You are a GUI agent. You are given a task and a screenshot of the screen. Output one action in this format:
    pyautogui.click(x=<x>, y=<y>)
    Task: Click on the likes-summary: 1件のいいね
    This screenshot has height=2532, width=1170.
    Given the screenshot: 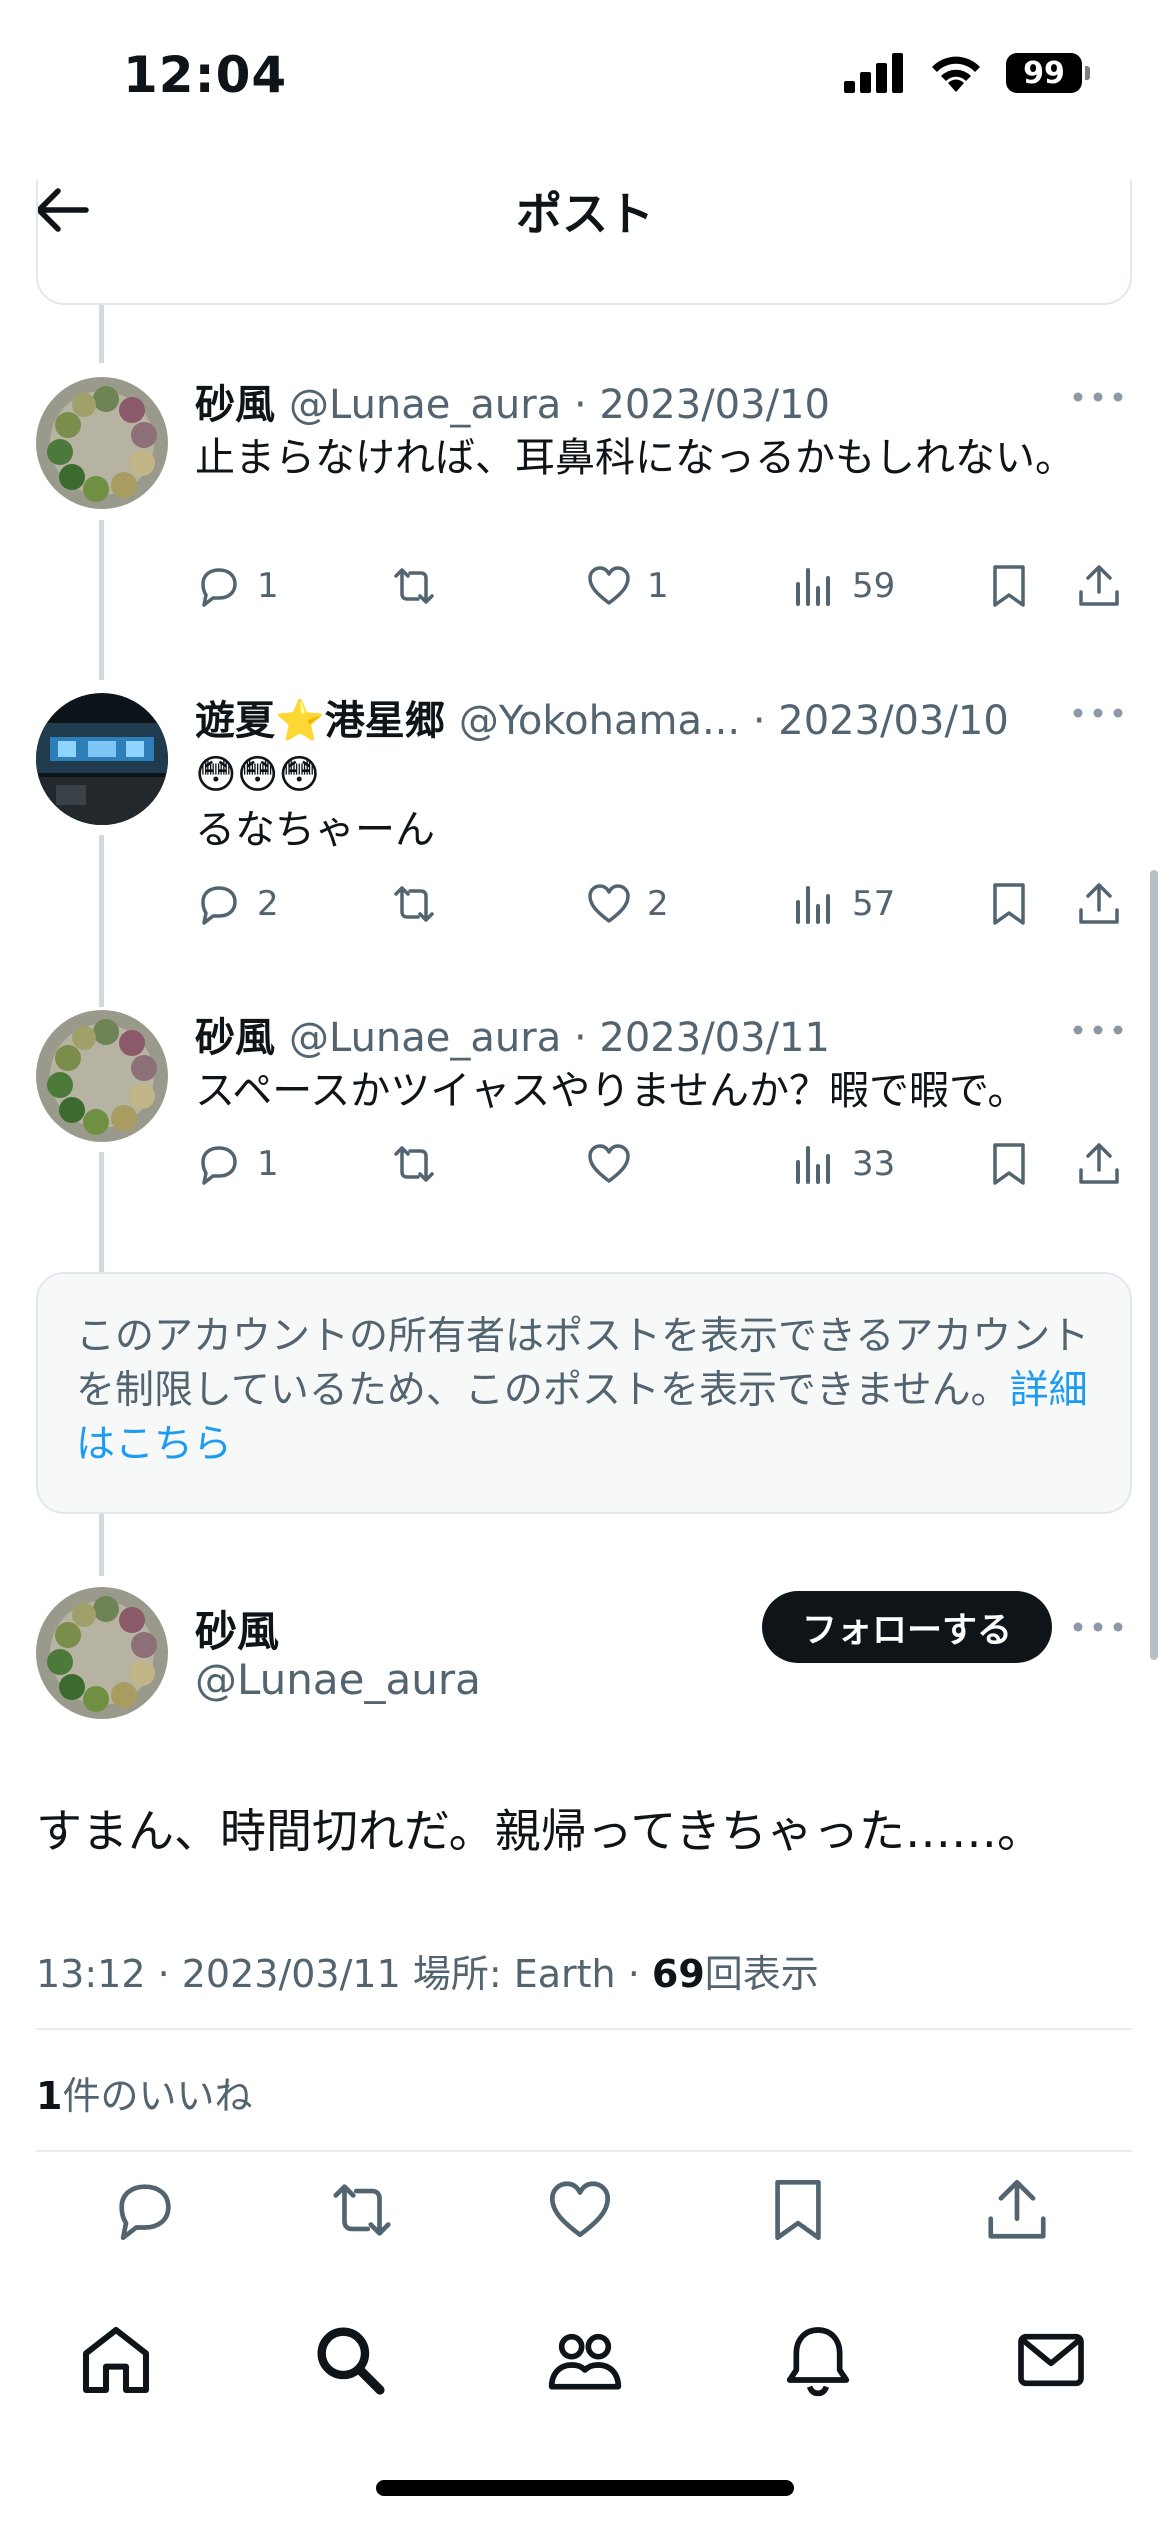 What is the action you would take?
    pyautogui.click(x=144, y=2092)
    